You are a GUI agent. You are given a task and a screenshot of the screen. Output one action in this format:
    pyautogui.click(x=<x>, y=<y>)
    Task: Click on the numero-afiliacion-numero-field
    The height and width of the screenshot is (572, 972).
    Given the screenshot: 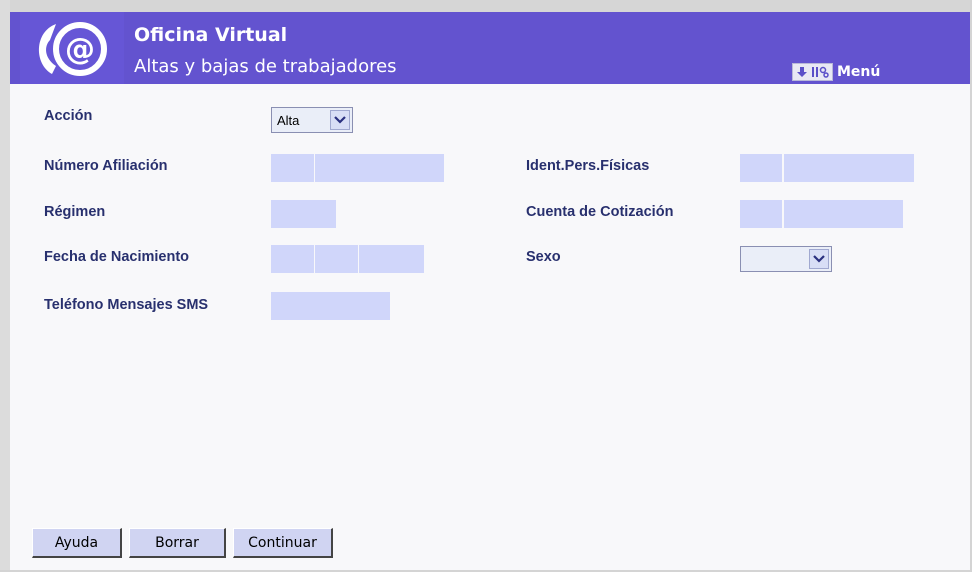 What is the action you would take?
    pyautogui.click(x=379, y=168)
    